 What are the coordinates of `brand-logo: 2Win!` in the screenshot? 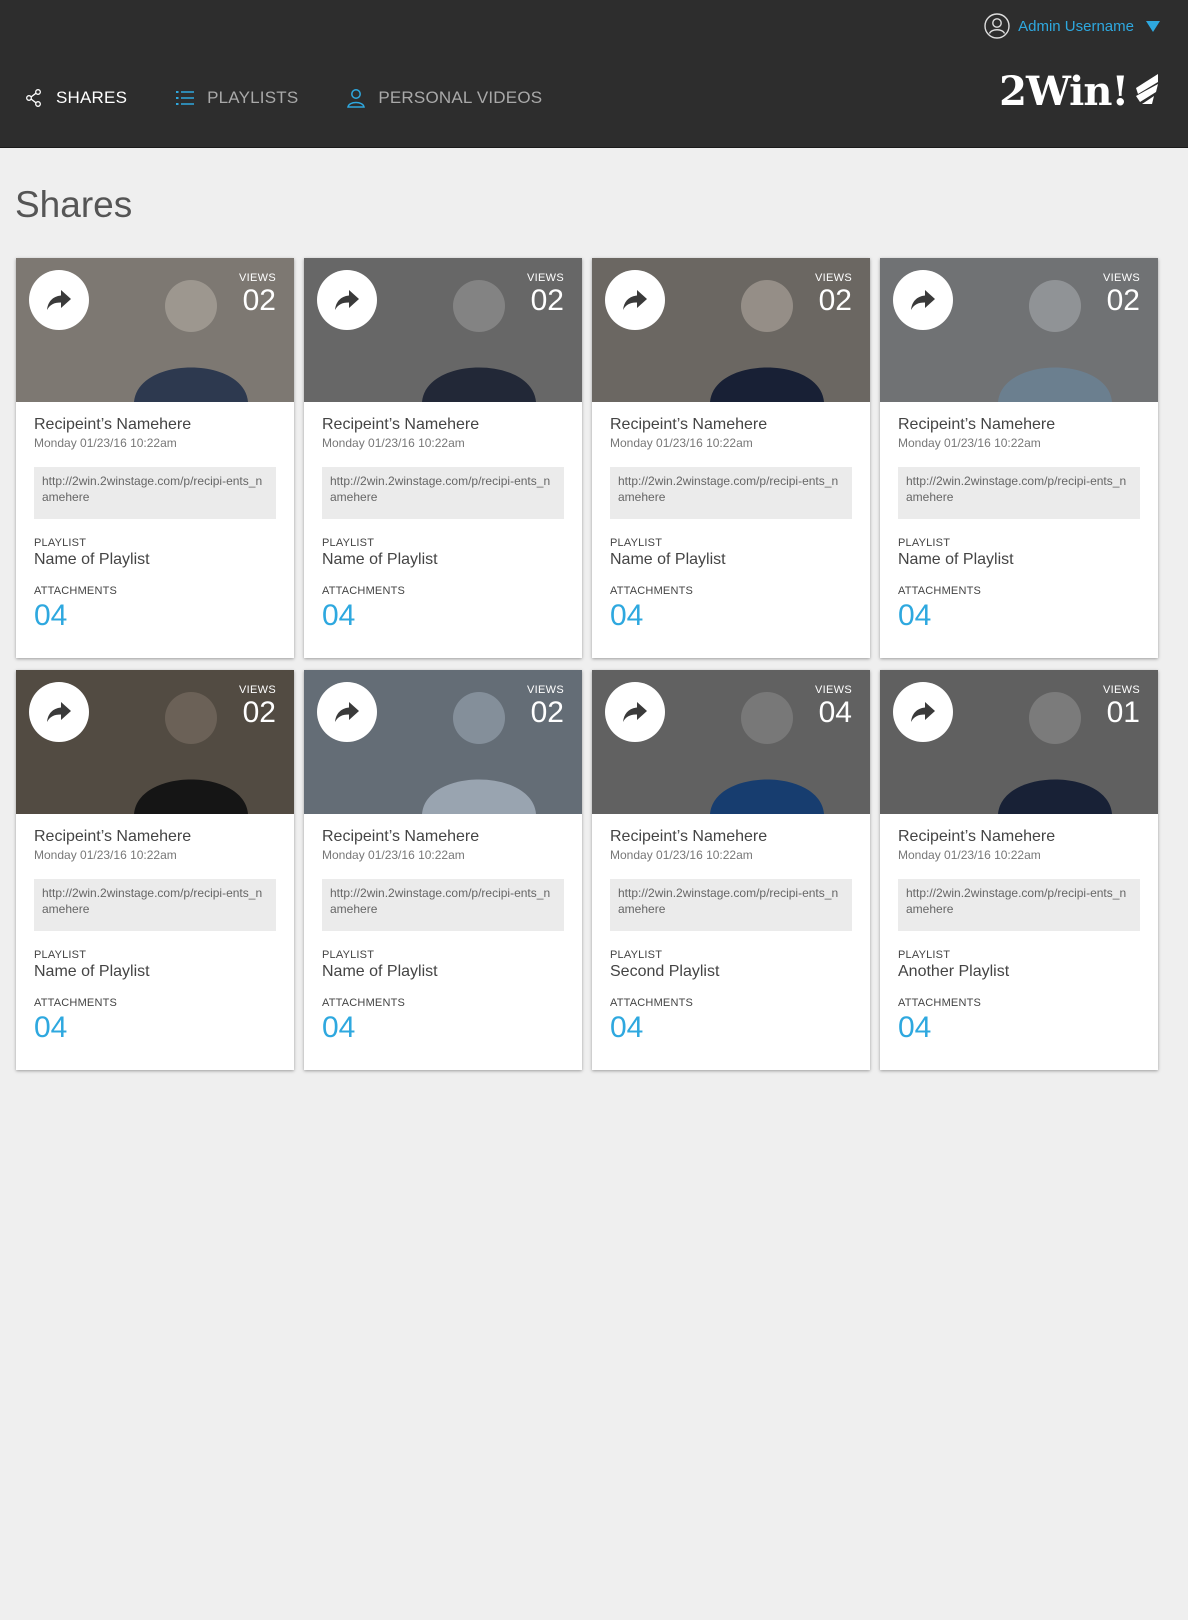 It's located at (1080, 90).